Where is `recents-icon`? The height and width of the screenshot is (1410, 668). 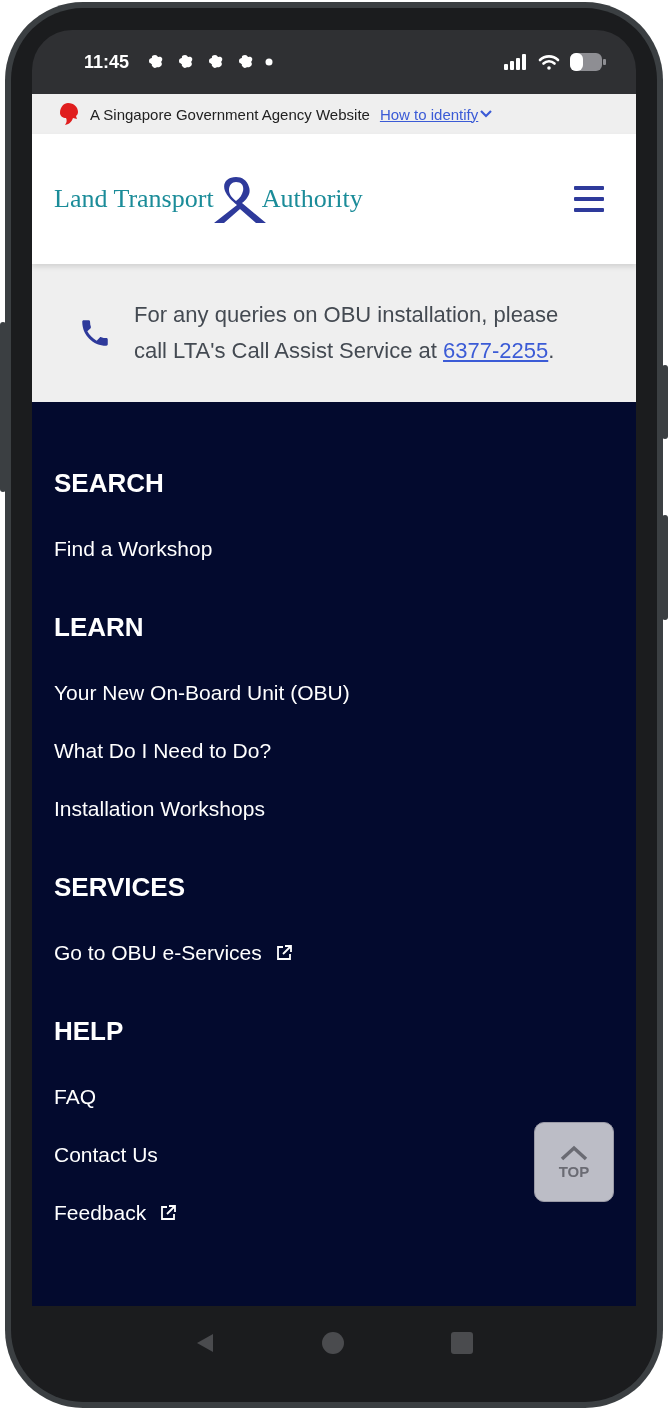 recents-icon is located at coordinates (462, 1343).